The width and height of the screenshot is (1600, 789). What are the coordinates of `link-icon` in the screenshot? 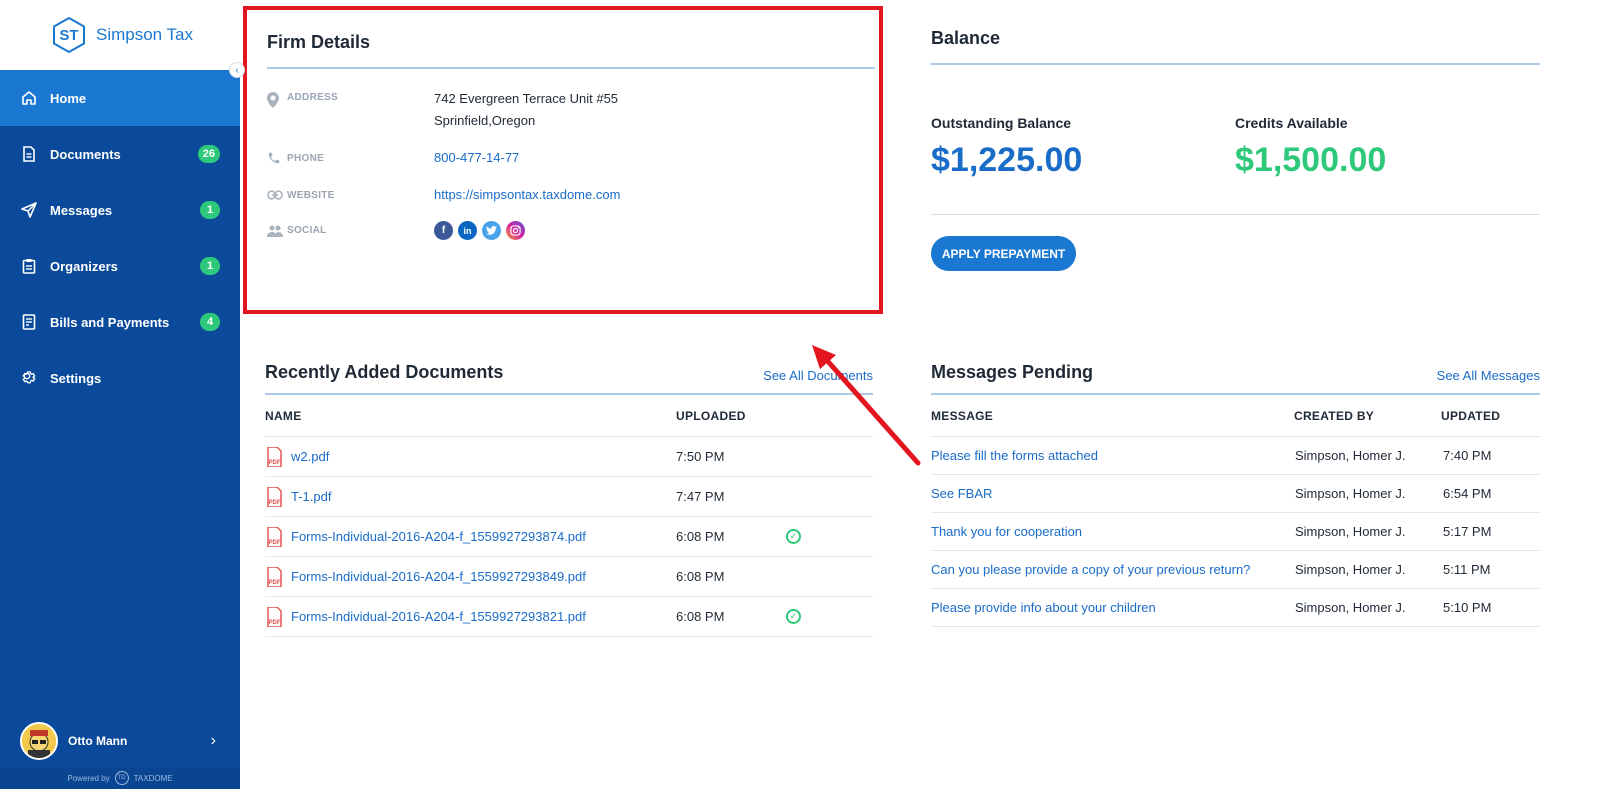 It's located at (277, 195).